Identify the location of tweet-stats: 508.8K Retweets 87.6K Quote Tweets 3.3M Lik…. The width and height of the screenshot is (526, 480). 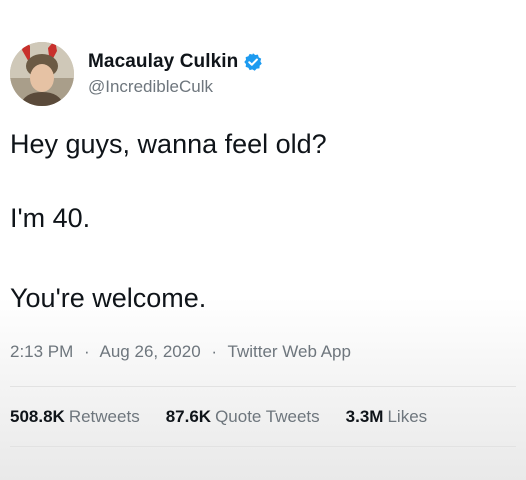
(218, 417).